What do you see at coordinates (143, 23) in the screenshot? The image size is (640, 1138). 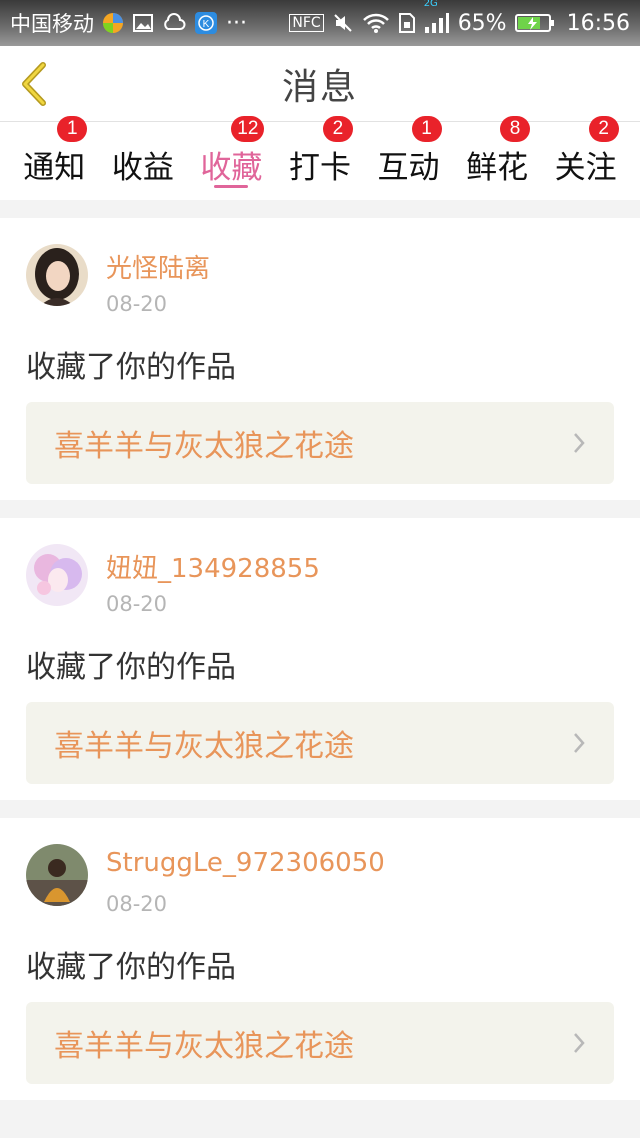 I see `image-icon` at bounding box center [143, 23].